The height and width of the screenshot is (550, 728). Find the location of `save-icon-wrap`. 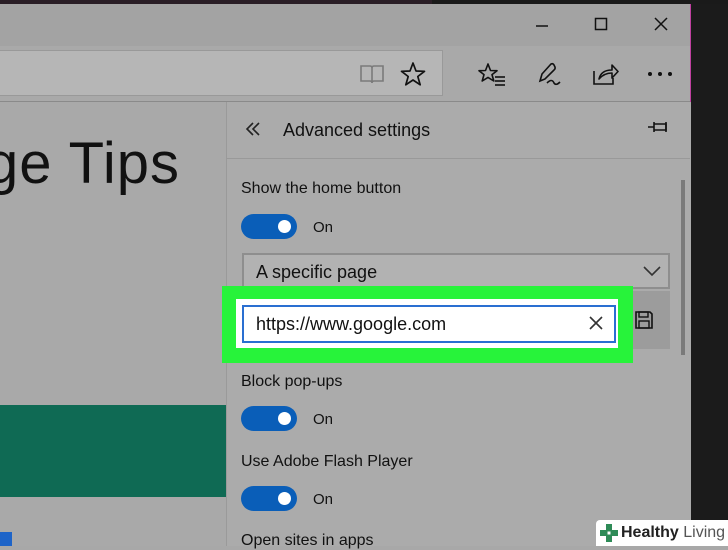

save-icon-wrap is located at coordinates (644, 322).